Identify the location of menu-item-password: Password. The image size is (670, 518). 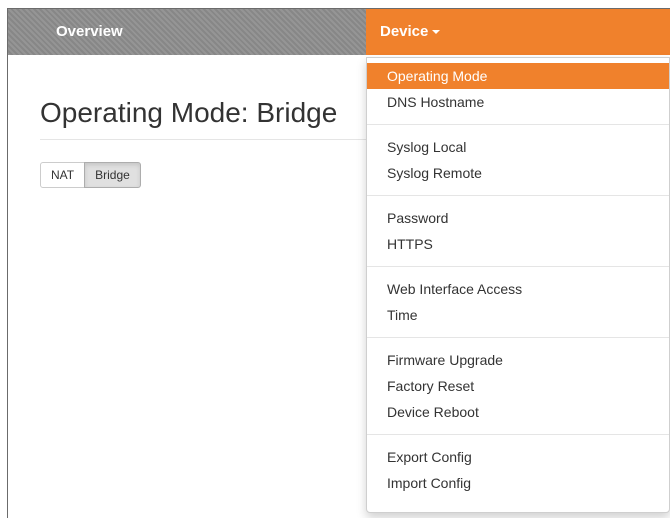
(518, 218).